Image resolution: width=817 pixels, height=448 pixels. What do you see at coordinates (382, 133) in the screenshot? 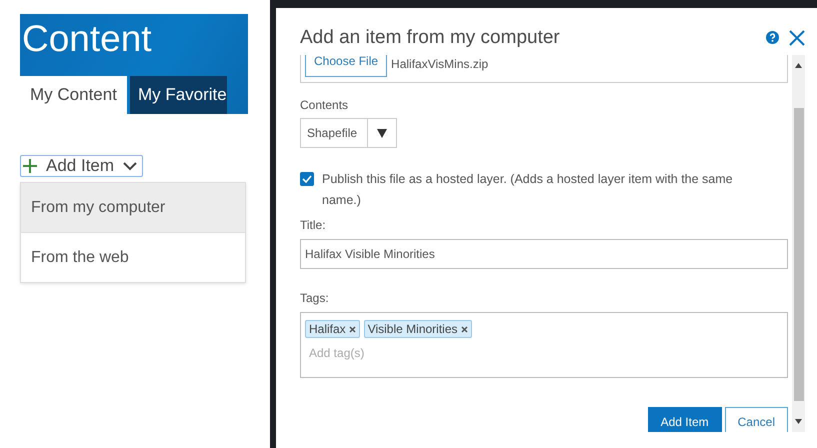
I see `caret-icon` at bounding box center [382, 133].